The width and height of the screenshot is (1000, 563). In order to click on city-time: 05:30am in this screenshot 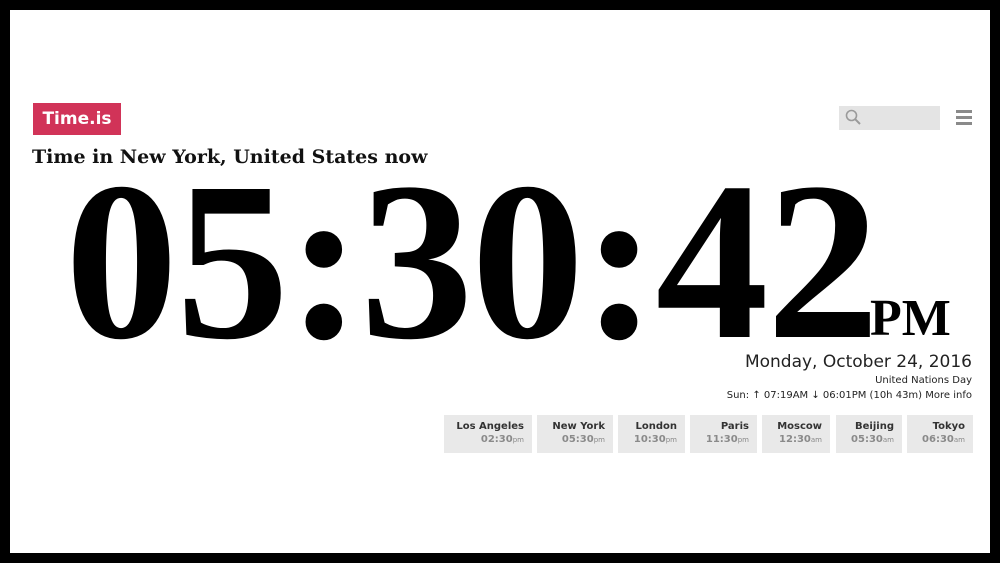, I will do `click(872, 439)`.